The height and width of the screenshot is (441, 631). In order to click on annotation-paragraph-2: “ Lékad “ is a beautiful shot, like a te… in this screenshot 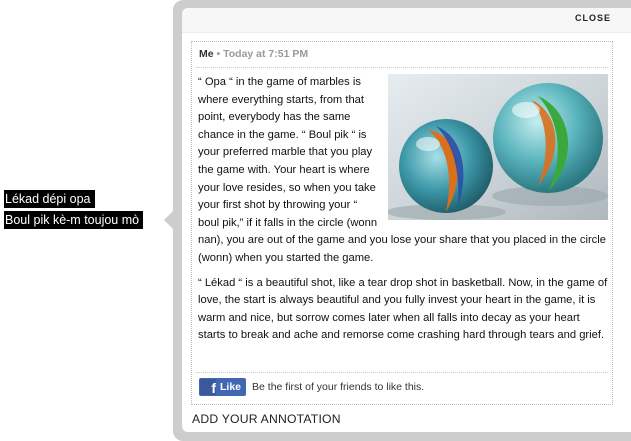, I will do `click(403, 309)`.